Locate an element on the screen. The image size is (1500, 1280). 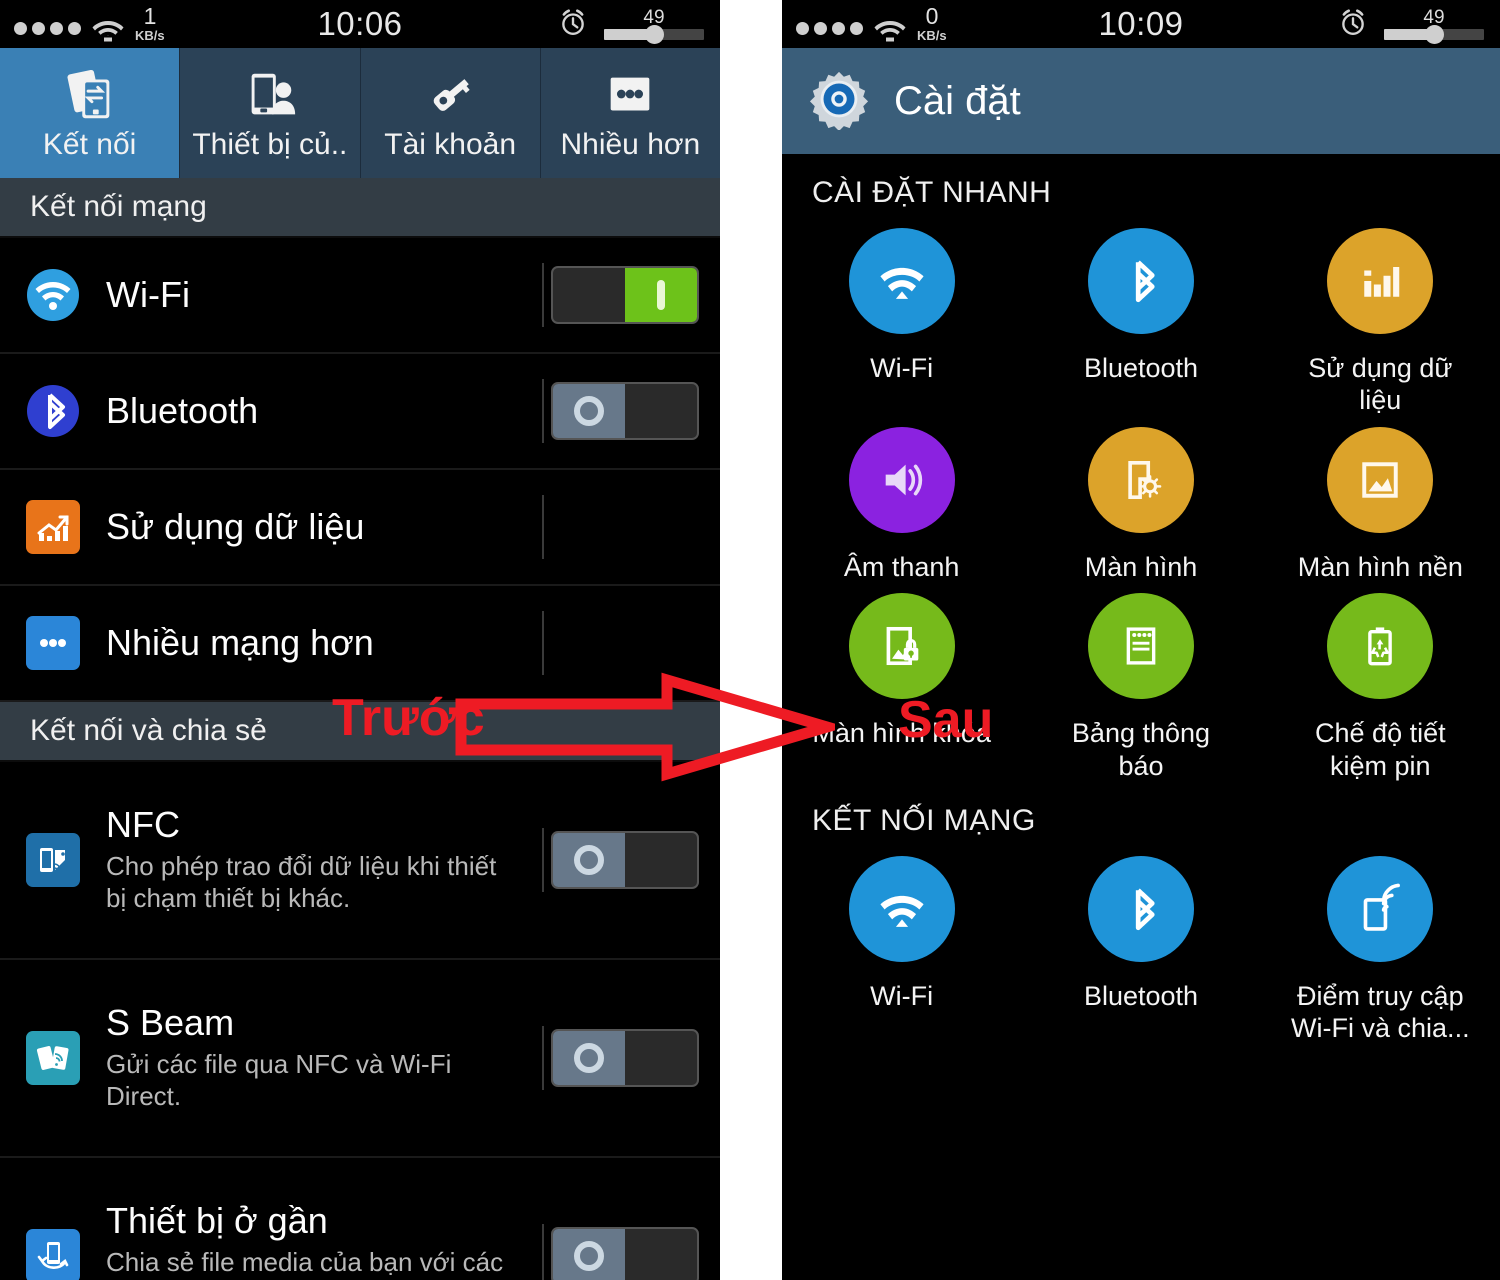
bluetooth-toggle-switch is located at coordinates (625, 411).